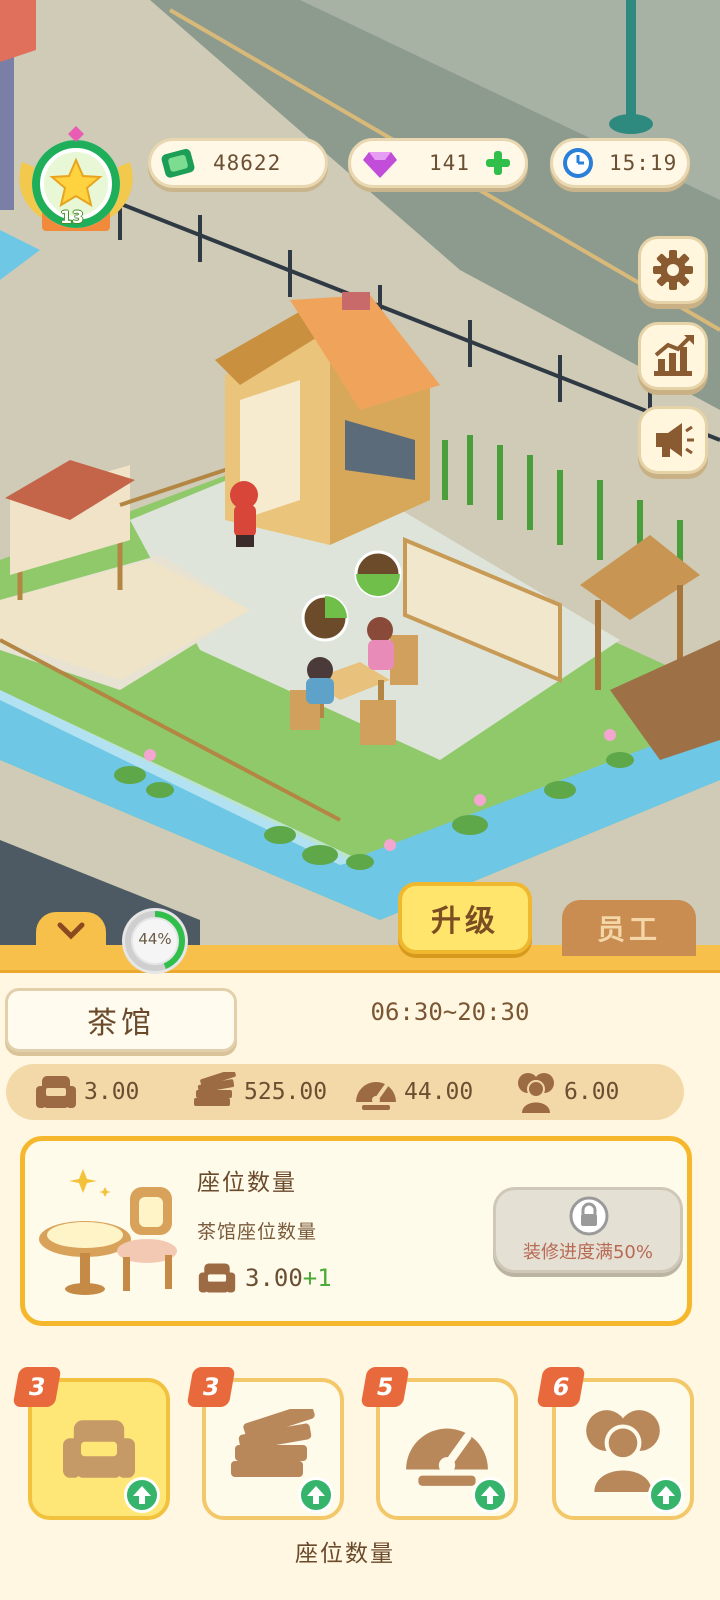  What do you see at coordinates (643, 163) in the screenshot?
I see `clock-value: 15:19` at bounding box center [643, 163].